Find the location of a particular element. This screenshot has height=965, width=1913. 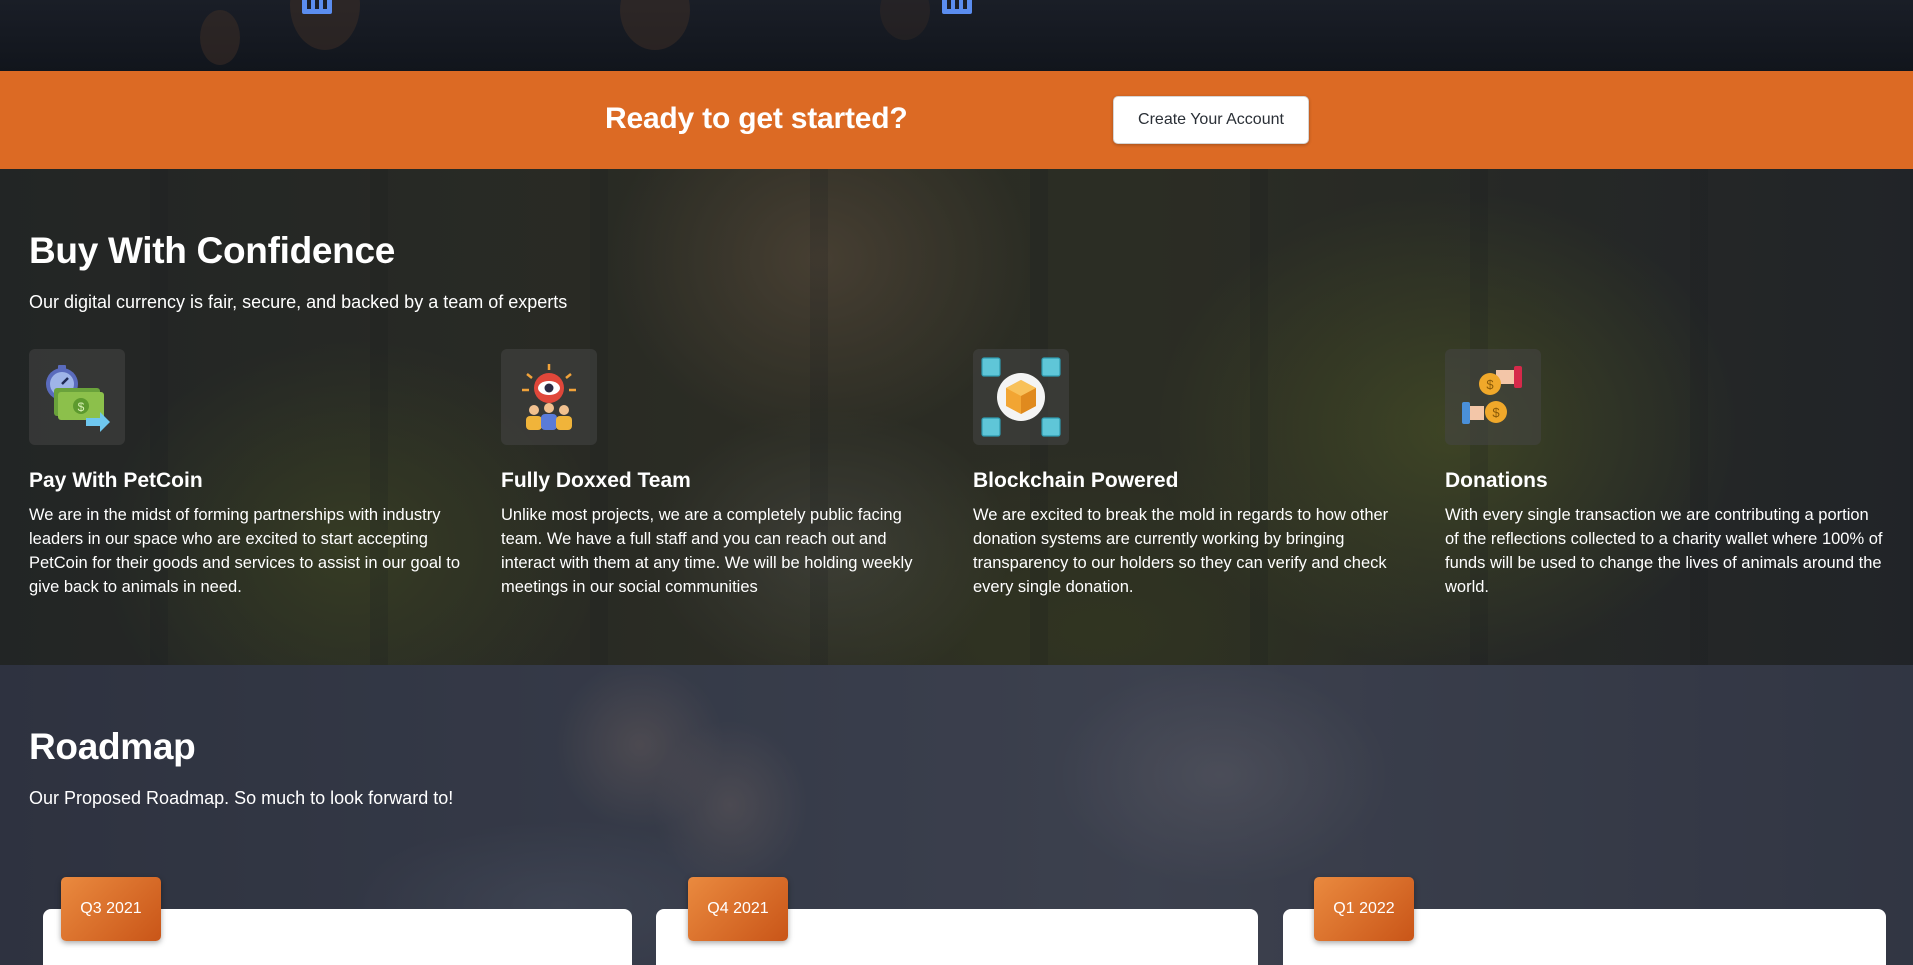

feature-title: Donations is located at coordinates (1496, 480).